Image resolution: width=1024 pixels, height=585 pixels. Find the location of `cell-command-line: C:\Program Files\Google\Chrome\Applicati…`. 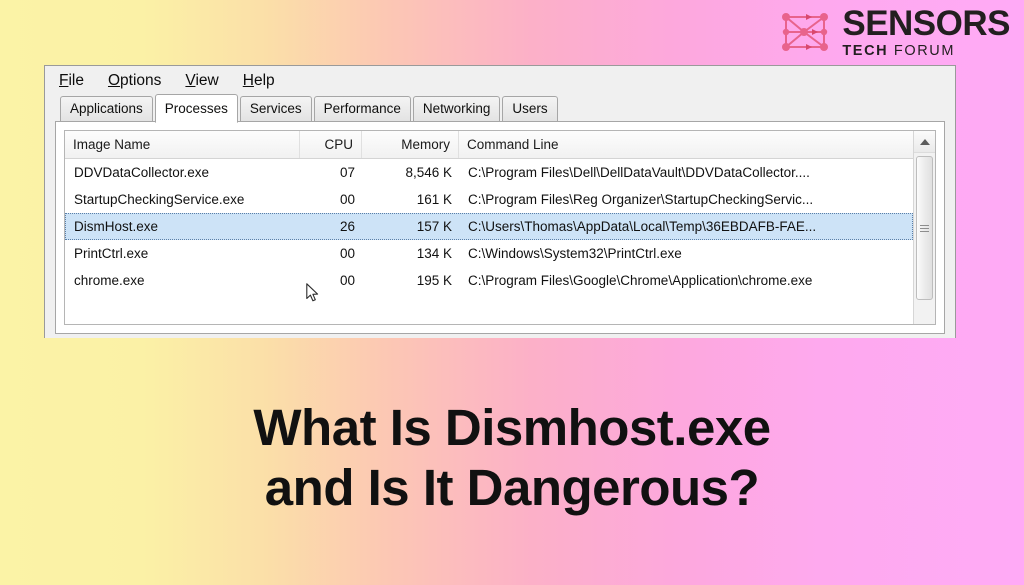

cell-command-line: C:\Program Files\Google\Chrome\Applicati… is located at coordinates (640, 280).